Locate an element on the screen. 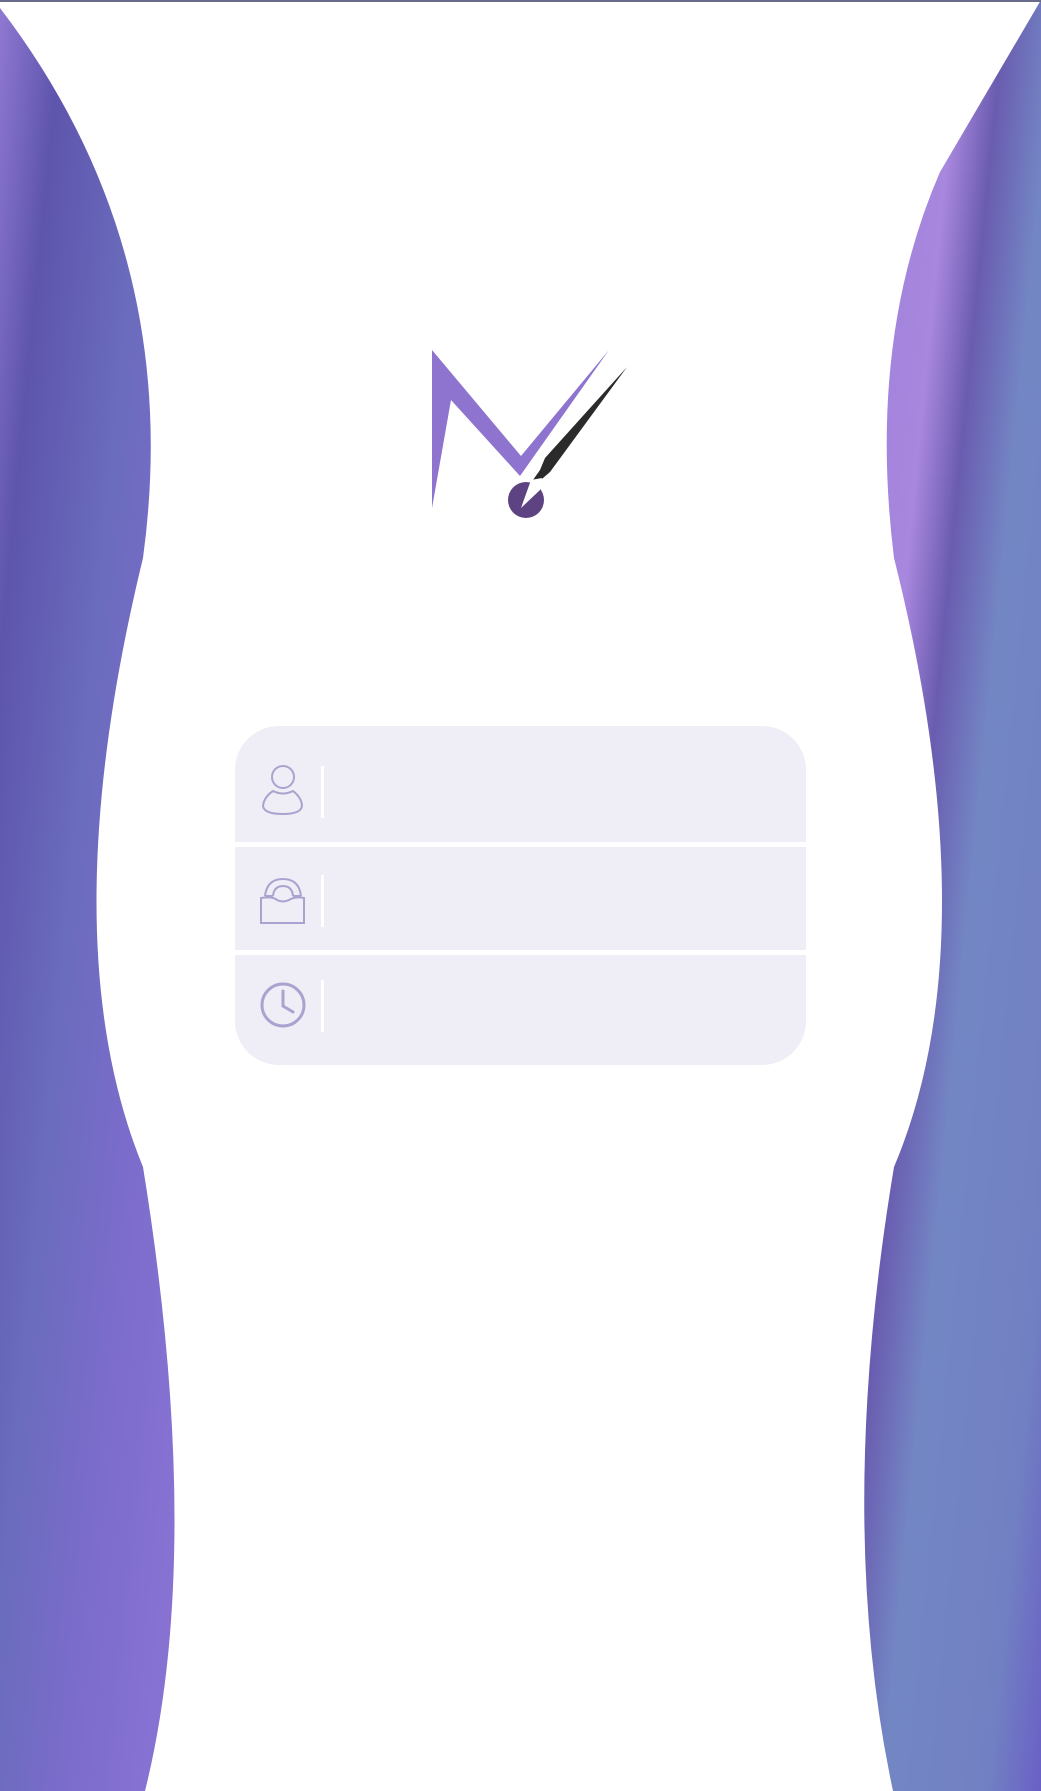 The width and height of the screenshot is (1041, 1791). password-input is located at coordinates (559, 901).